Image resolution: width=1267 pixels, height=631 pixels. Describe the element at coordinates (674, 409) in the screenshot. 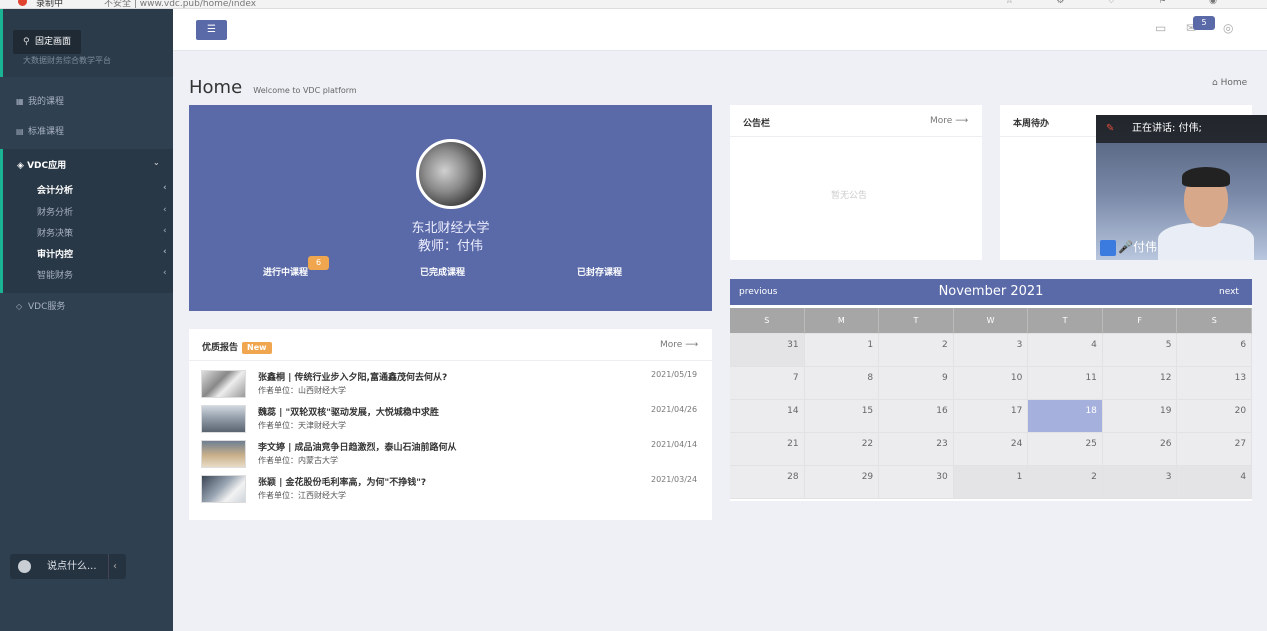

I see `report-date: 2021/04/26` at that location.